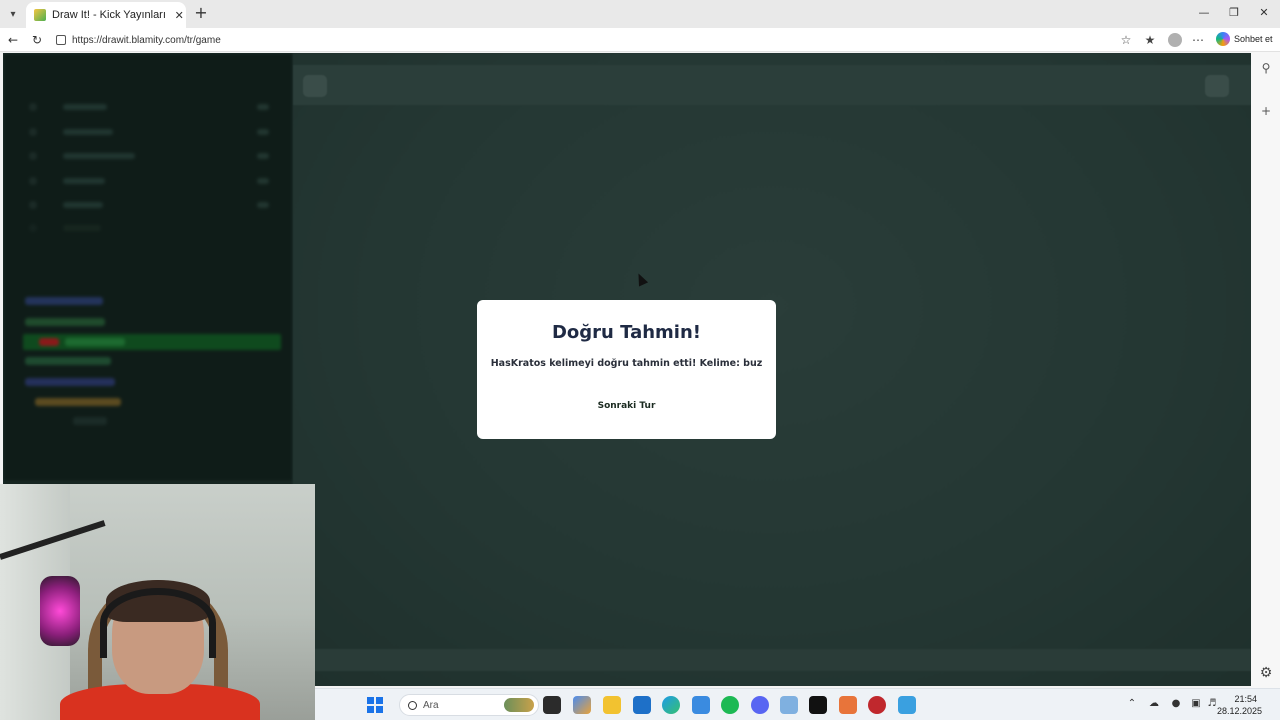 The width and height of the screenshot is (1280, 720). Describe the element at coordinates (582, 705) in the screenshot. I see `widgets-icon` at that location.